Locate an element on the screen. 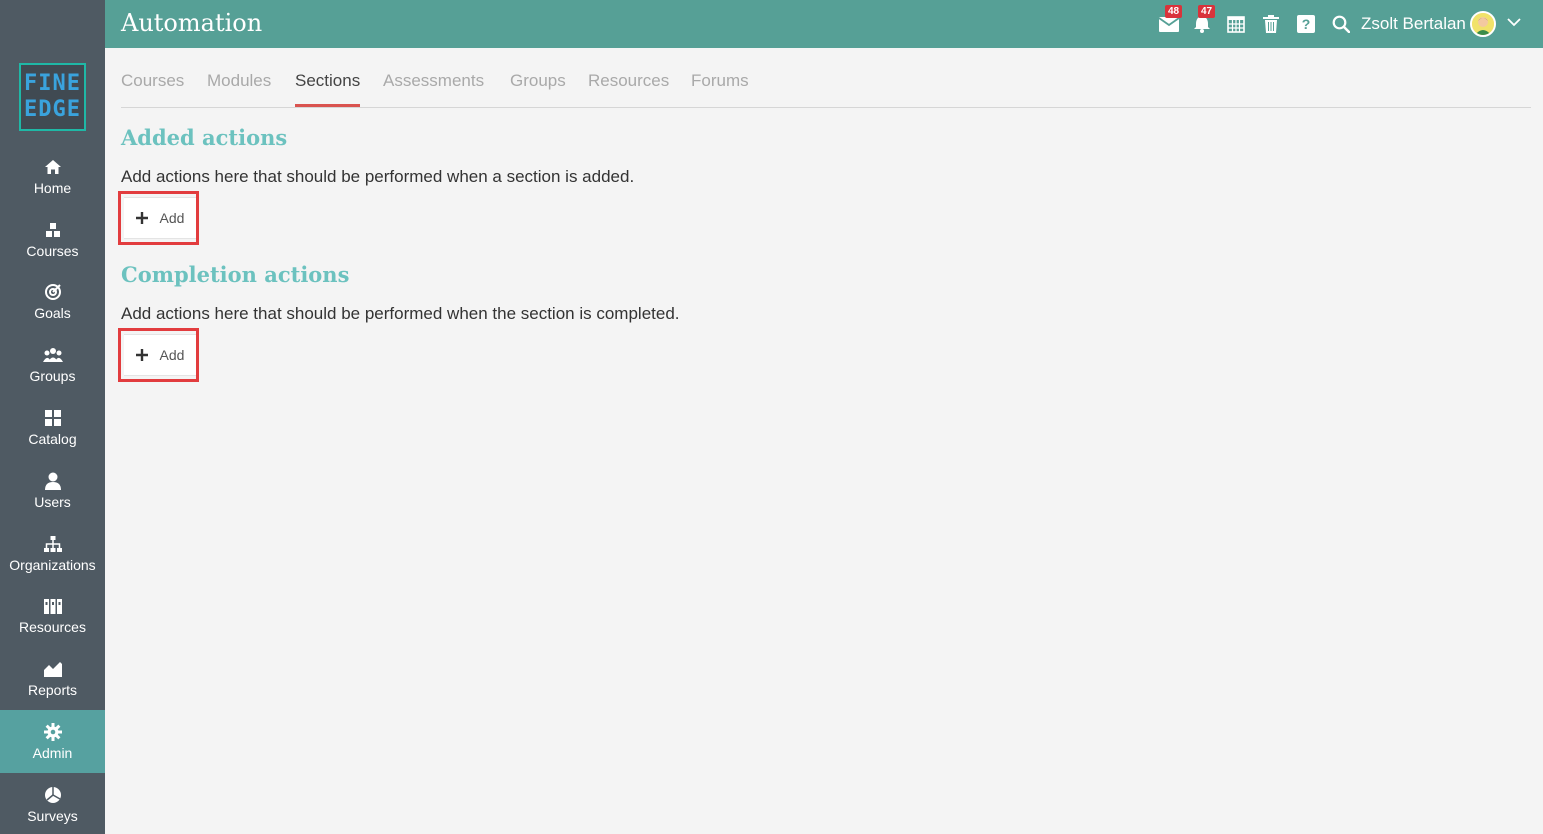 This screenshot has height=834, width=1543. completion-actions-title: Completion actions is located at coordinates (235, 274).